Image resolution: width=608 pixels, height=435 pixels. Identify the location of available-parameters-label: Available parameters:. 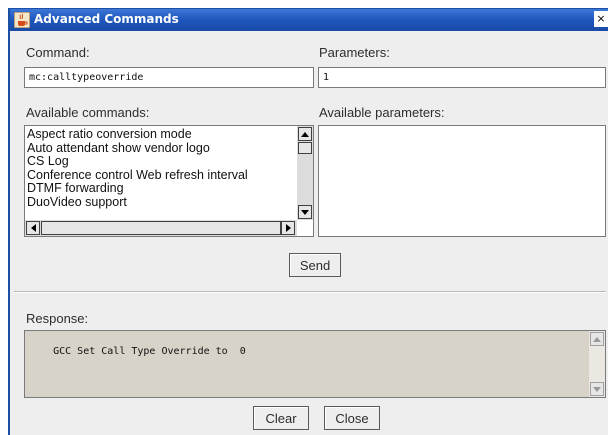
(382, 112).